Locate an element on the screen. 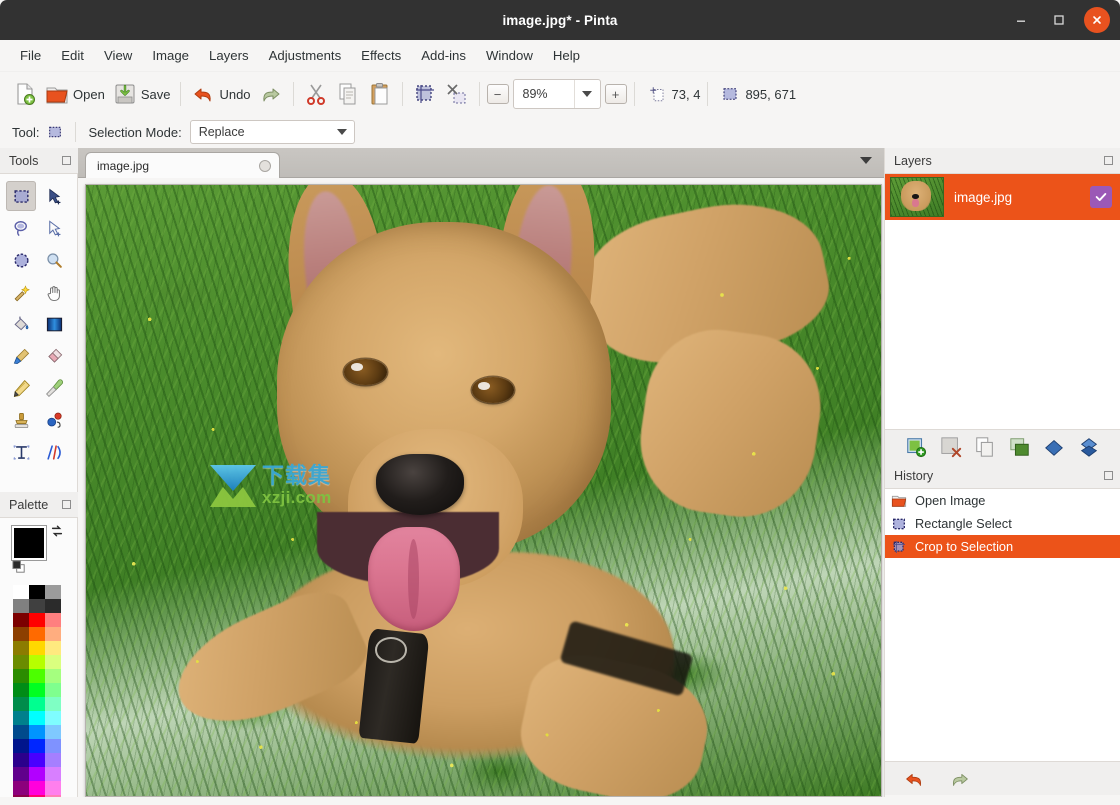 The image size is (1120, 805). merge-layer-down-icon is located at coordinates (1020, 447).